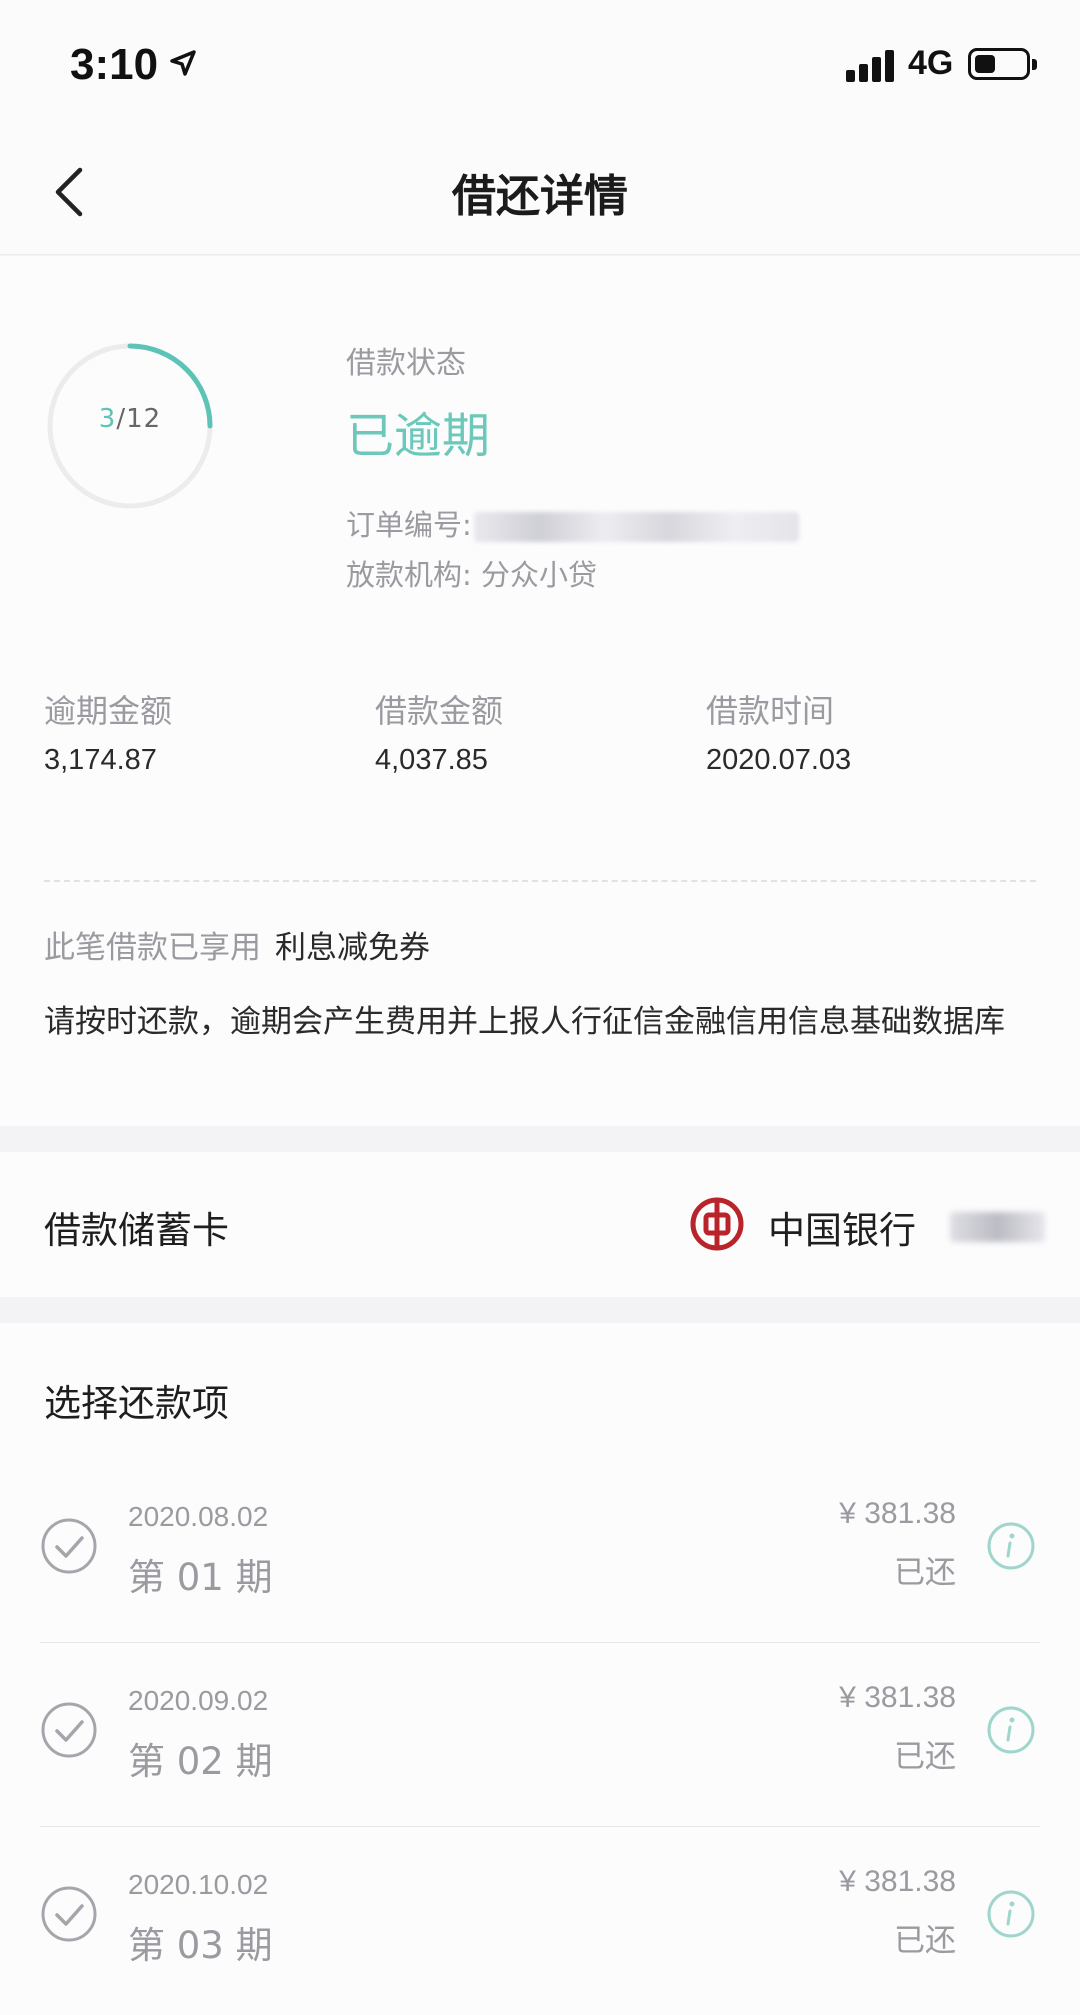  What do you see at coordinates (540, 881) in the screenshot?
I see `dashed-divider` at bounding box center [540, 881].